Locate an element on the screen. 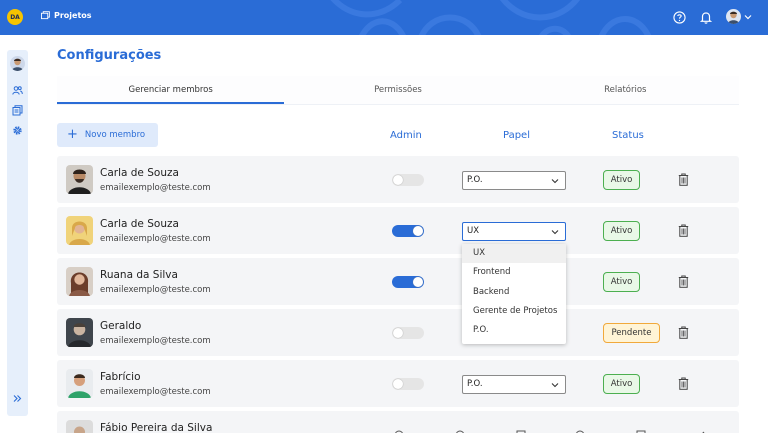  bell-icon is located at coordinates (706, 17).